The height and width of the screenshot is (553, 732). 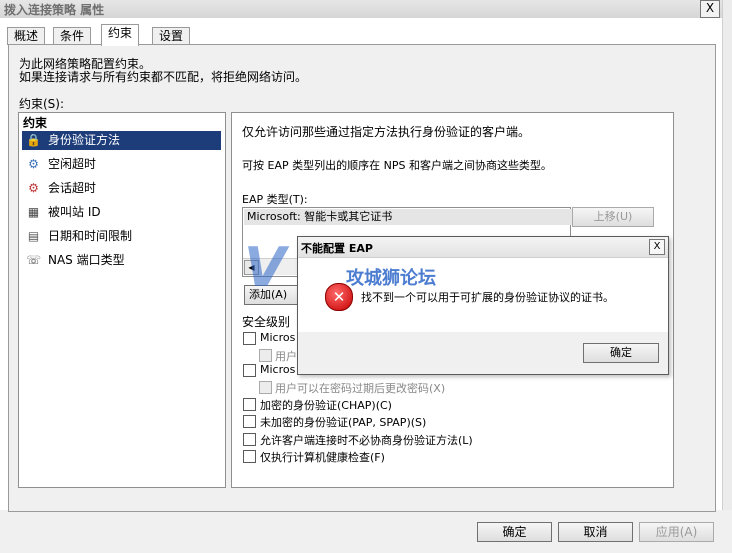 I want to click on error-dialog-close-button: X, so click(x=657, y=247).